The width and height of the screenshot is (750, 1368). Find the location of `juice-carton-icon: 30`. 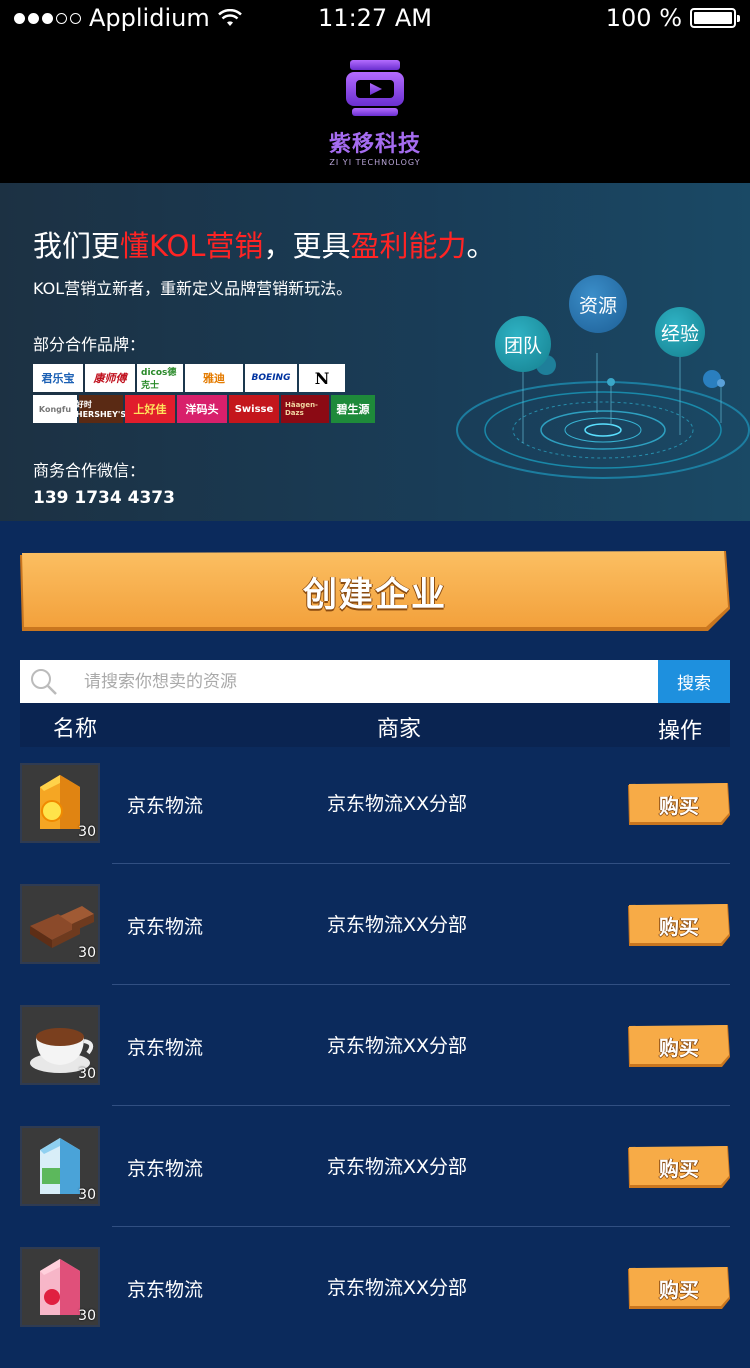

juice-carton-icon: 30 is located at coordinates (60, 803).